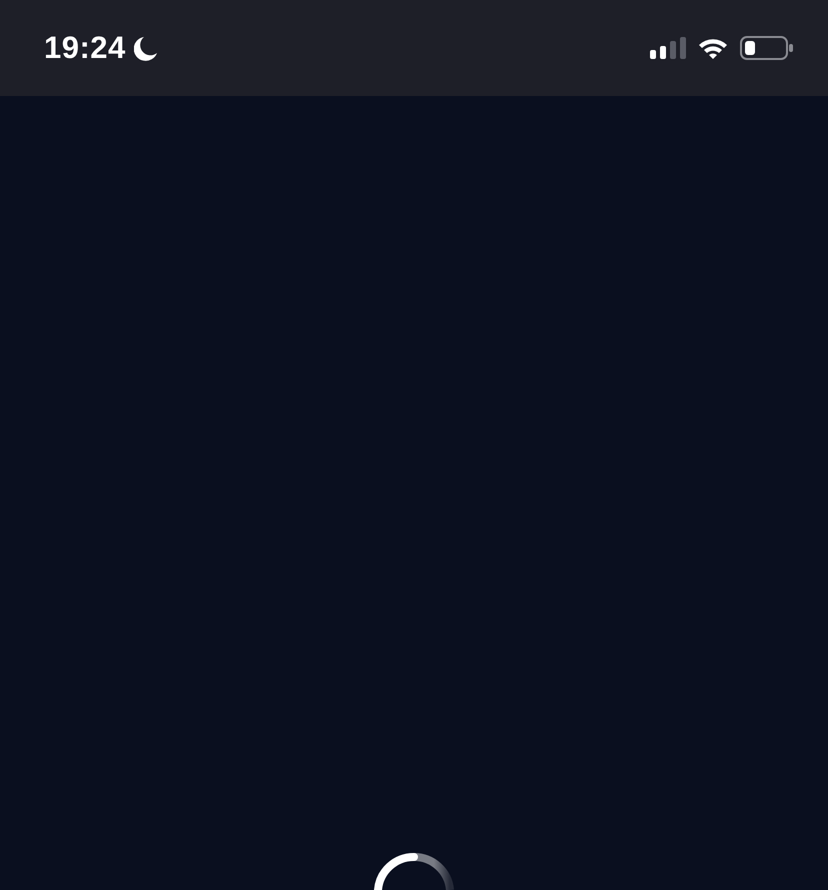 This screenshot has height=890, width=828. What do you see at coordinates (767, 48) in the screenshot?
I see `battery-icon` at bounding box center [767, 48].